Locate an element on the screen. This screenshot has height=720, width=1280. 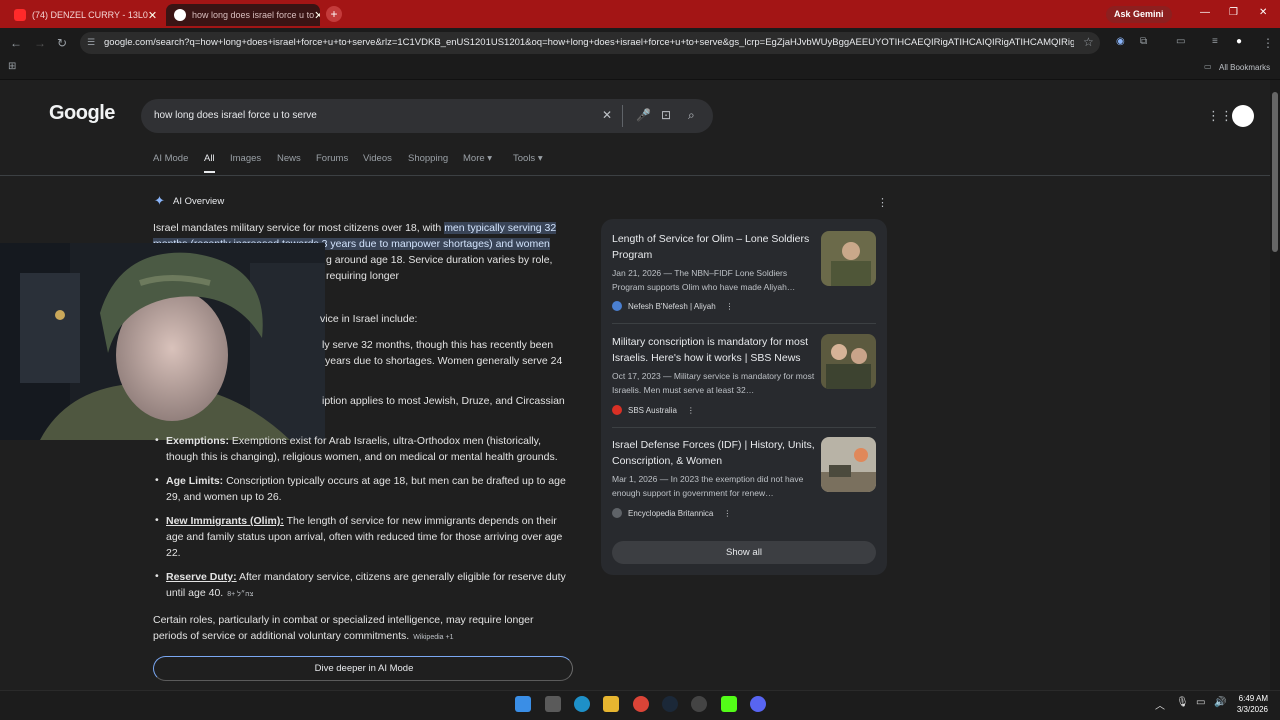
system-clock: 6:49 AM 3/3/2026 is located at coordinates (1249, 704).